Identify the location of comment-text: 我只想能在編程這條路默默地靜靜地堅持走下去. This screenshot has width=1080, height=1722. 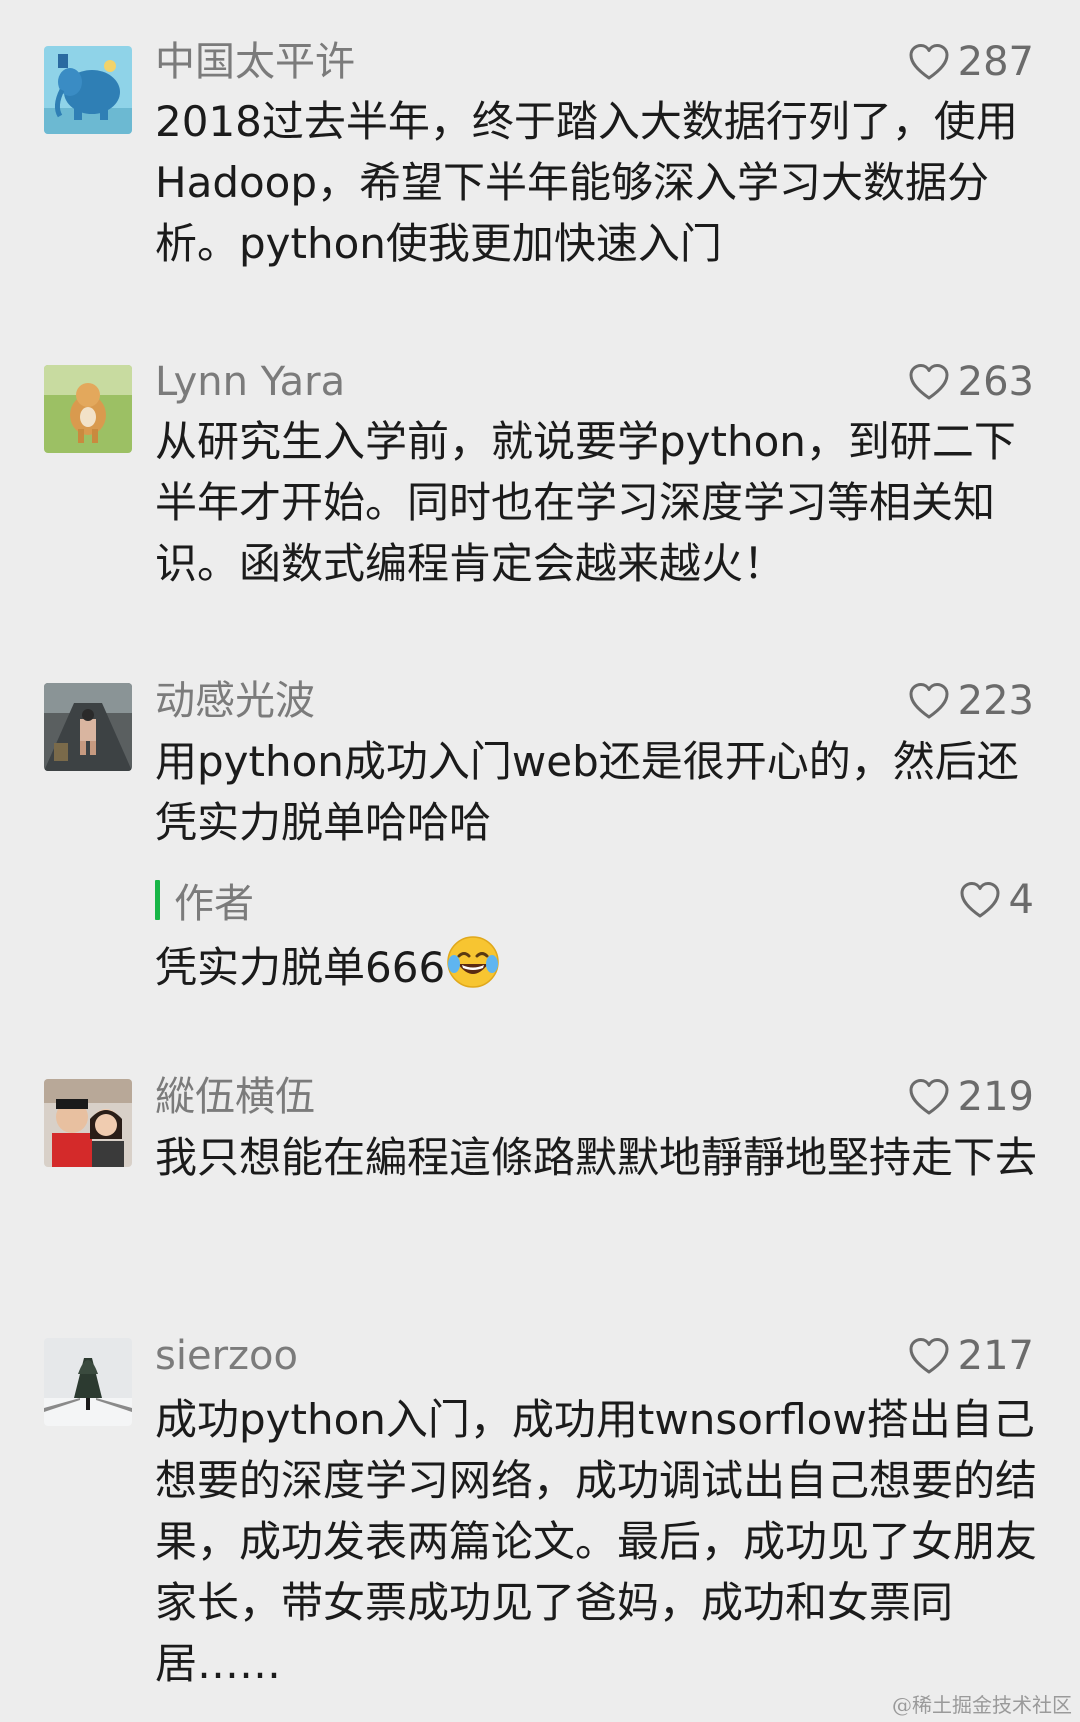
(596, 1157).